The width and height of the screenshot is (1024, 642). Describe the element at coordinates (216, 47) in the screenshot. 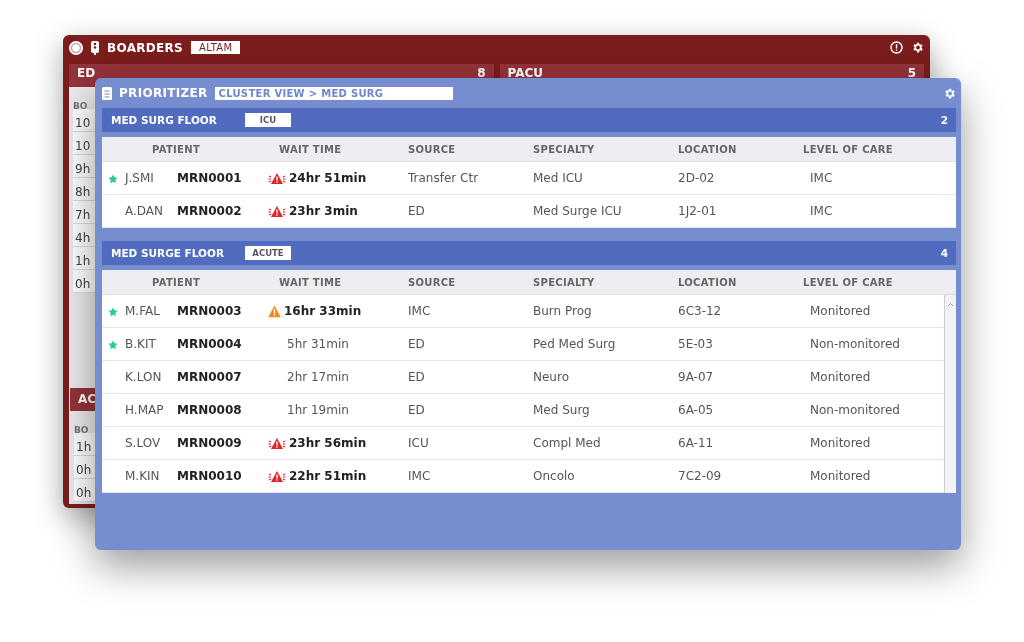

I see `facility-tag: ALTAM` at that location.